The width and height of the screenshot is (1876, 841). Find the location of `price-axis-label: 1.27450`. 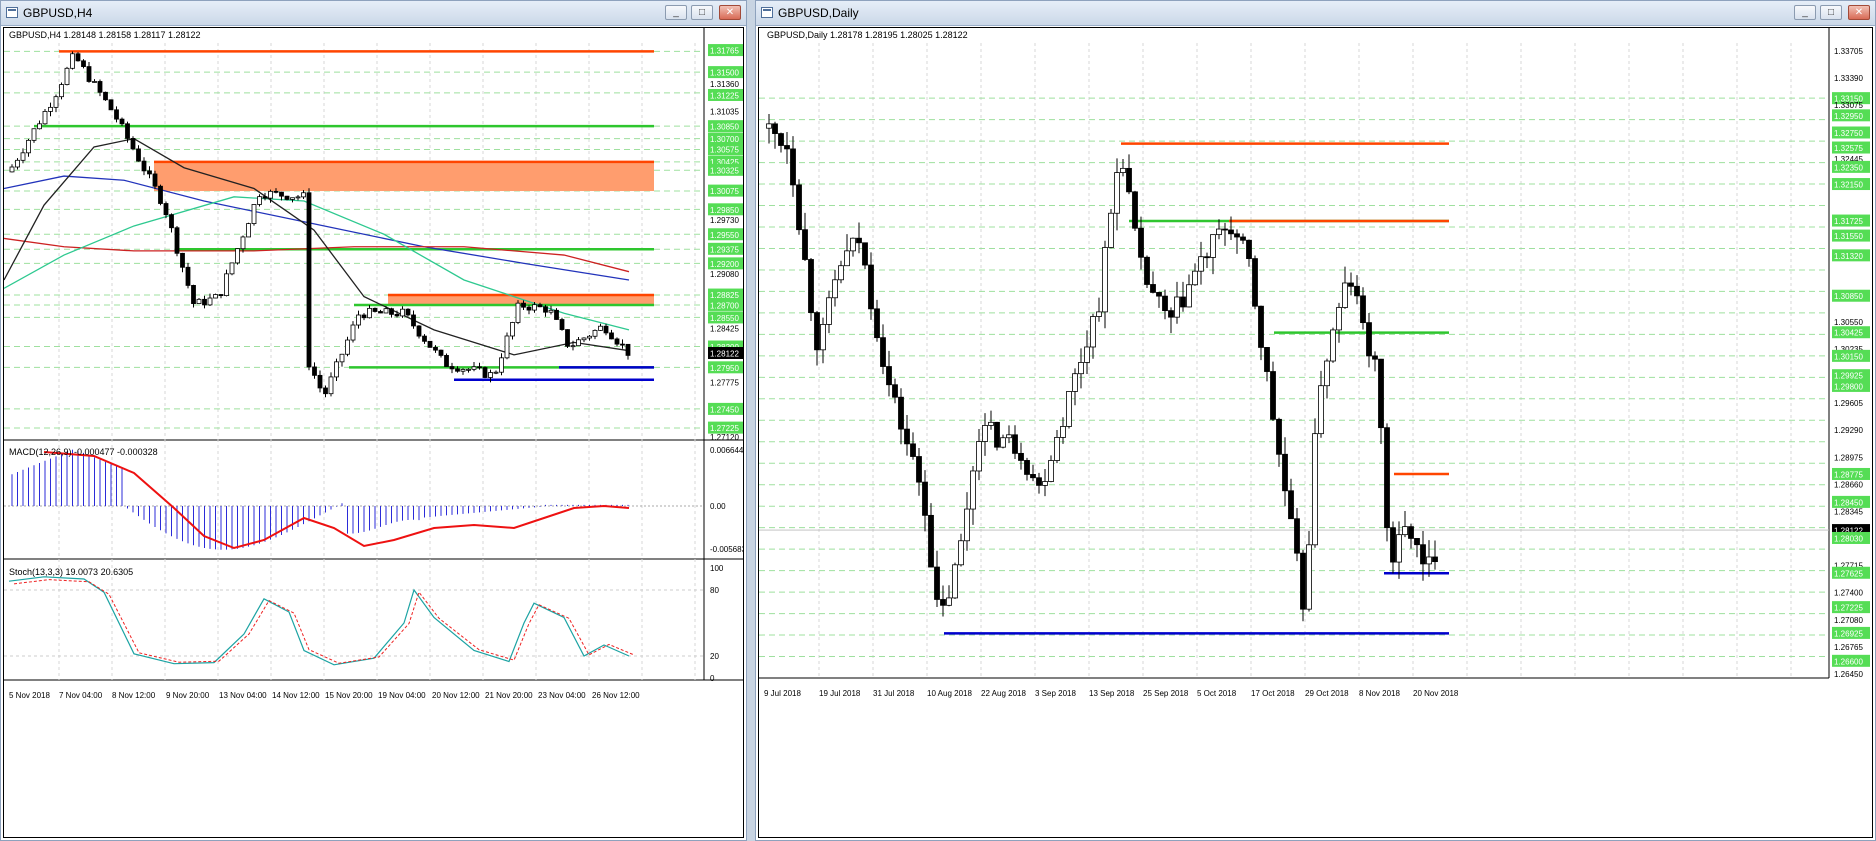

price-axis-label: 1.27450 is located at coordinates (724, 409).